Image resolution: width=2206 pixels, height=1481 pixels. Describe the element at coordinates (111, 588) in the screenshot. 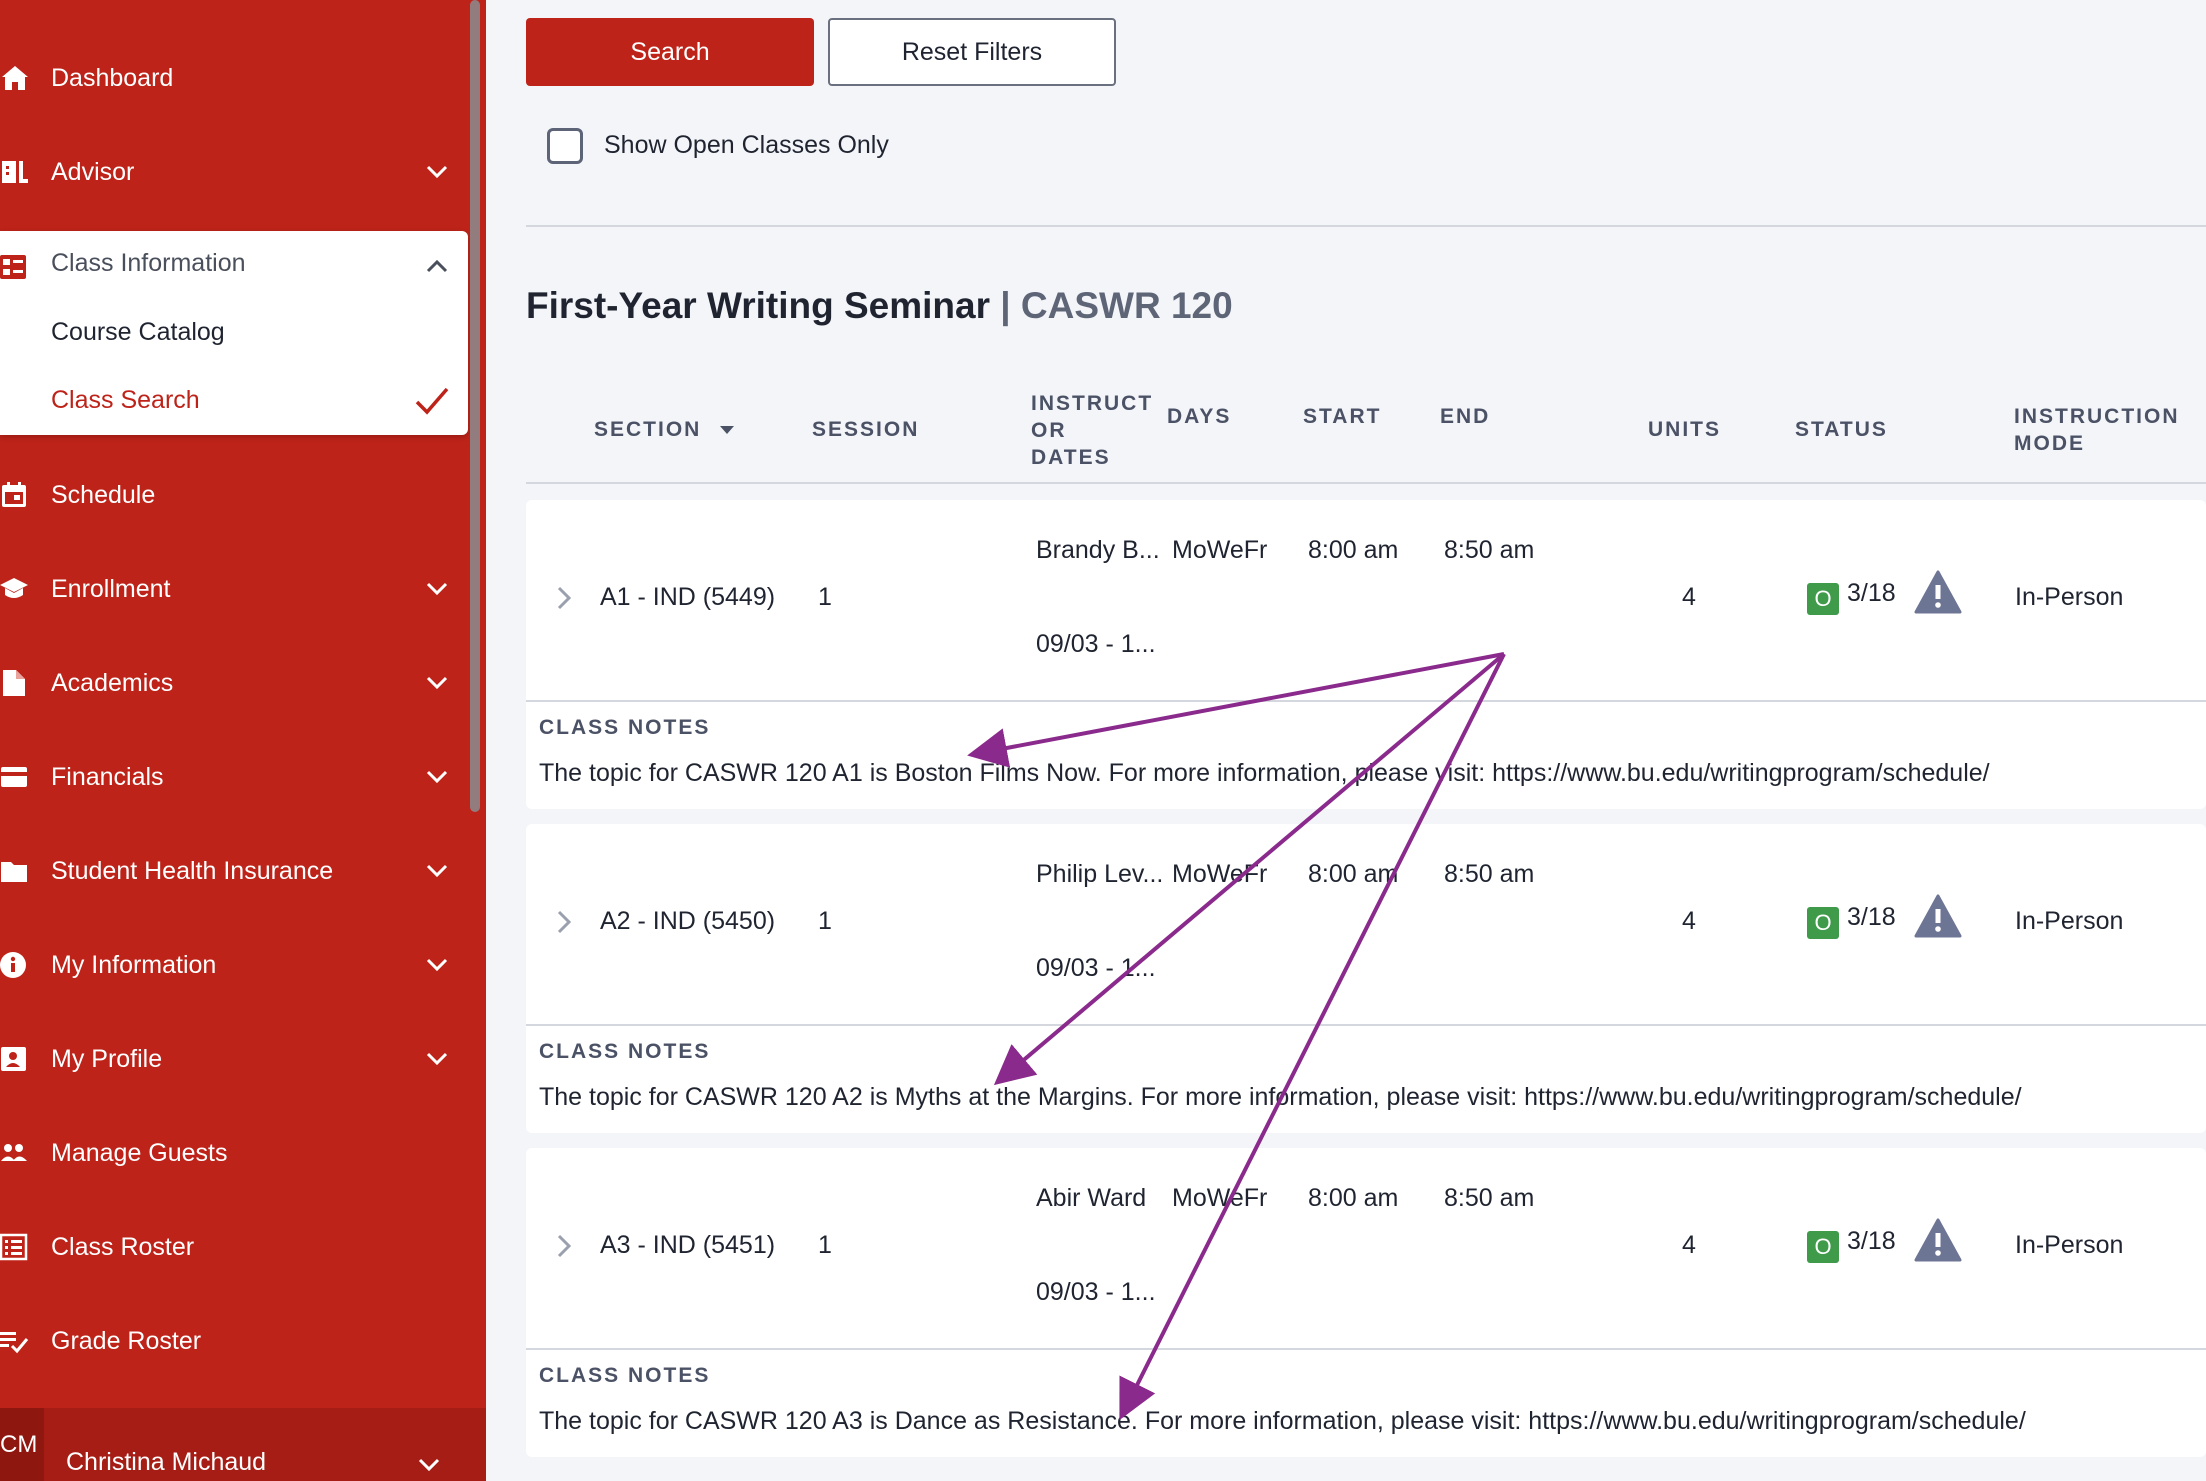

I see `sidebar-item-label: Enrollment` at that location.